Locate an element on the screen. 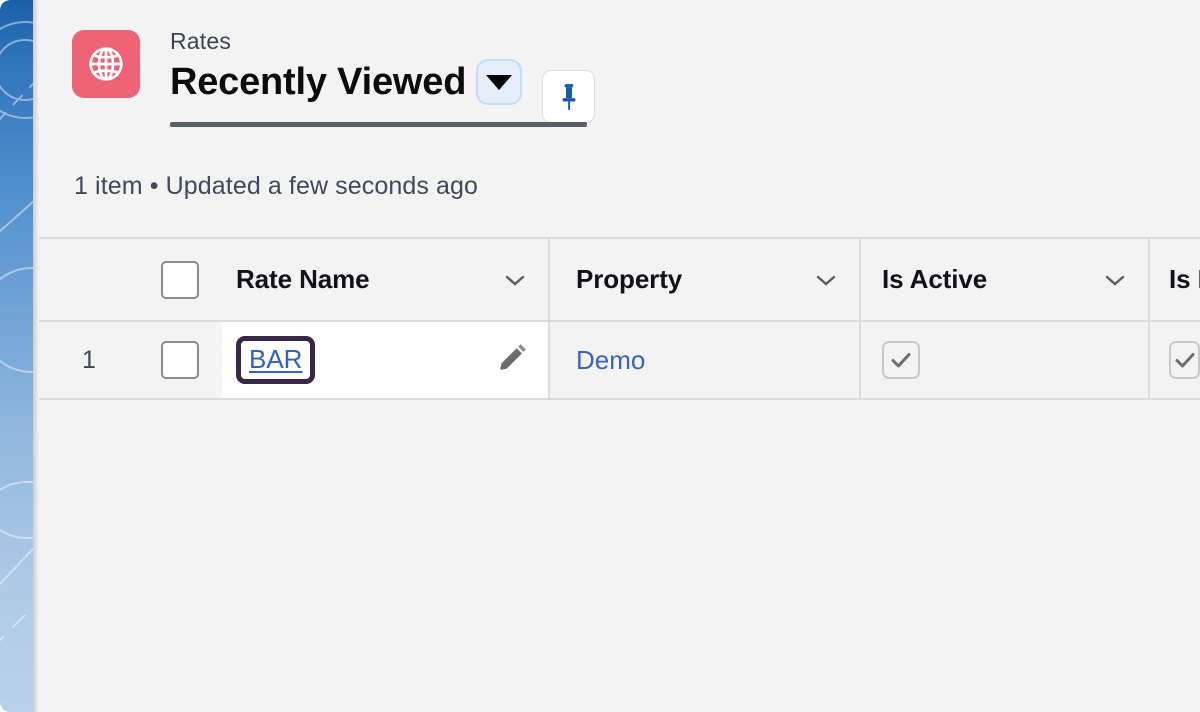  column-header-label: Is Active is located at coordinates (935, 279).